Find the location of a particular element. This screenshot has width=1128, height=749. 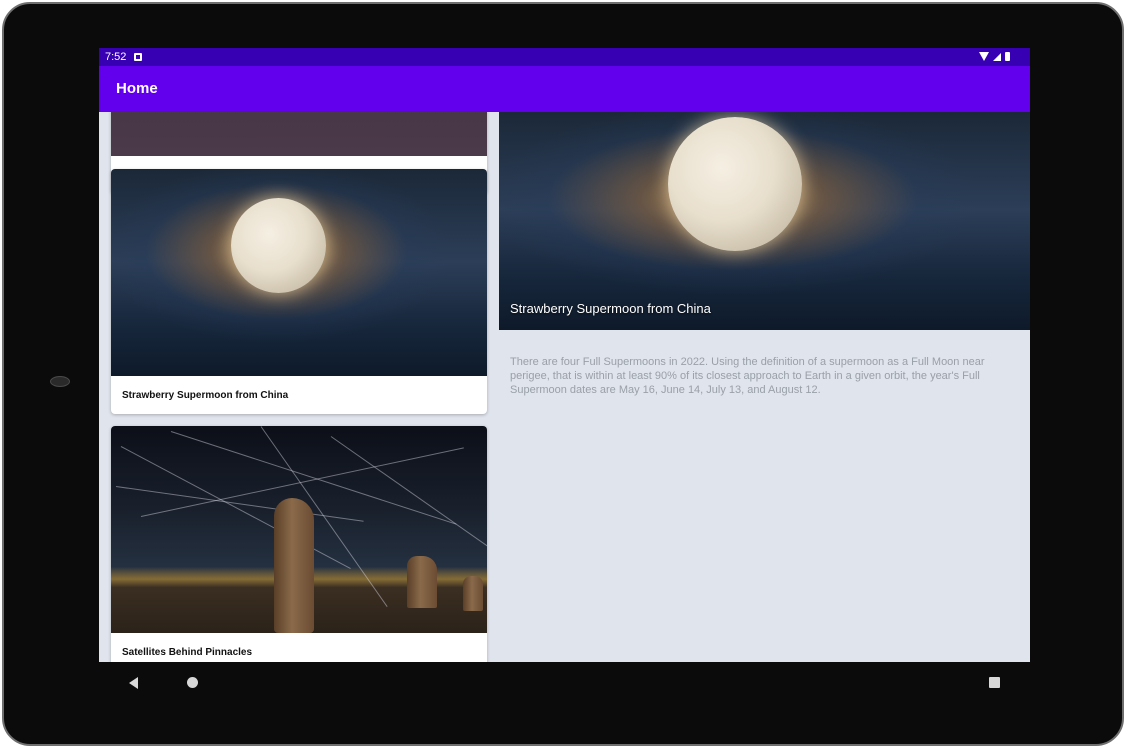

home-icon is located at coordinates (192, 682).